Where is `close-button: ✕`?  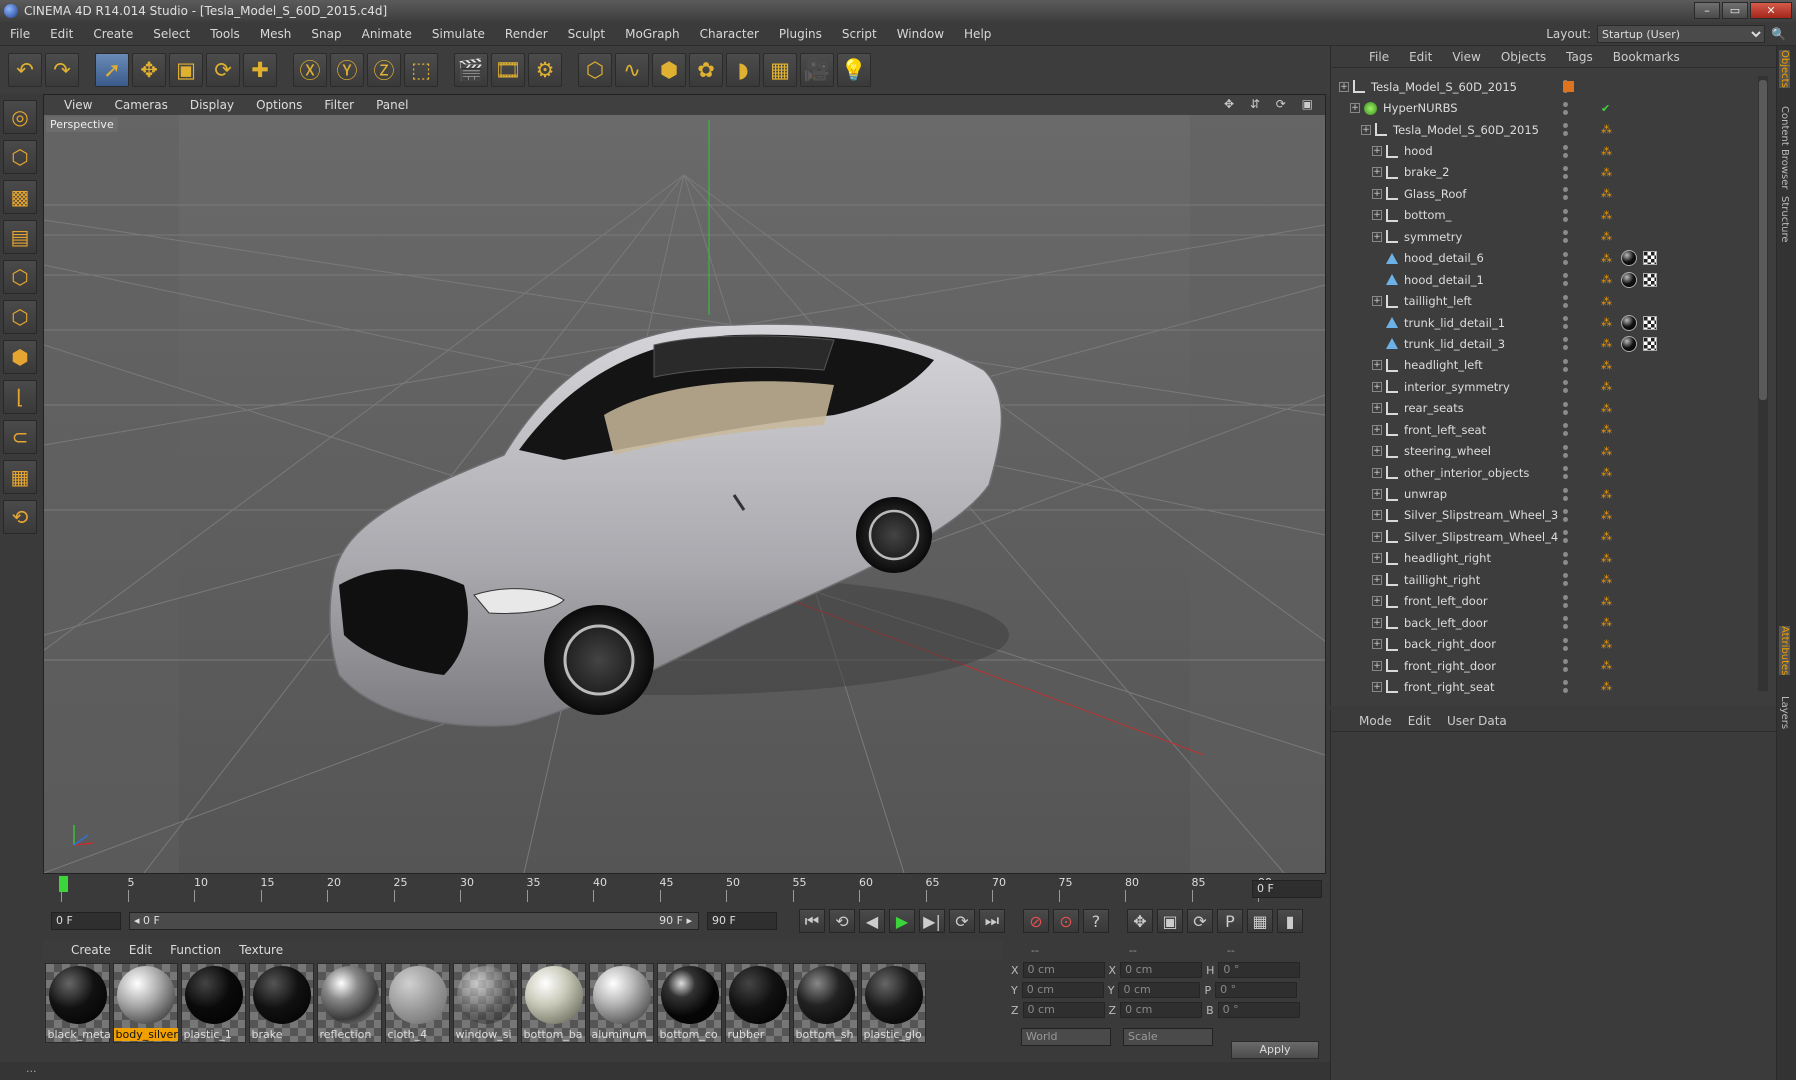 close-button: ✕ is located at coordinates (1771, 10).